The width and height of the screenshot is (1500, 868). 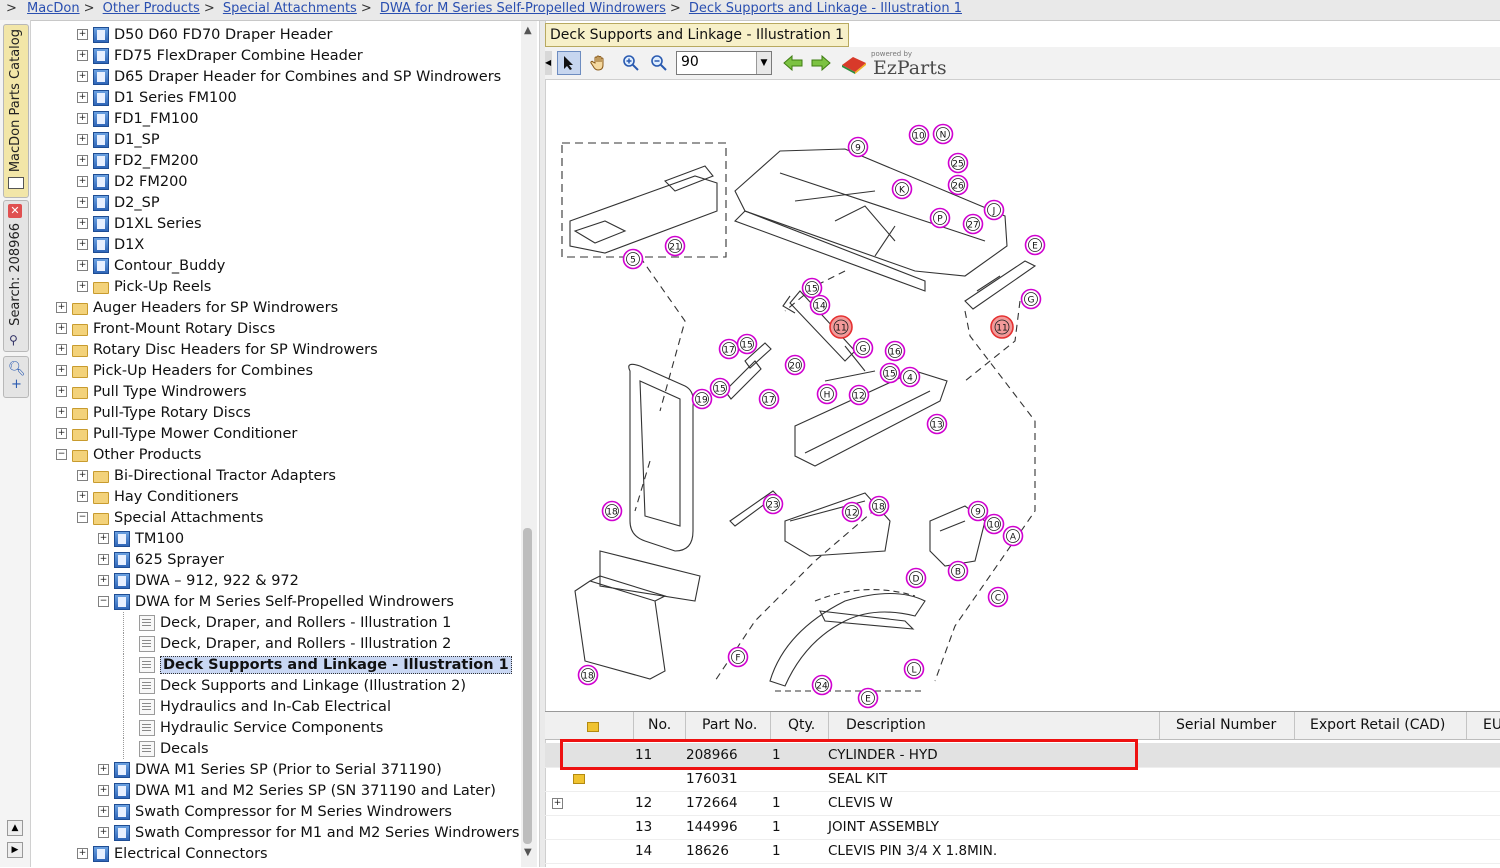 I want to click on tree-item: + Rotary Disc Headers for SP Windrowers, so click(x=217, y=349).